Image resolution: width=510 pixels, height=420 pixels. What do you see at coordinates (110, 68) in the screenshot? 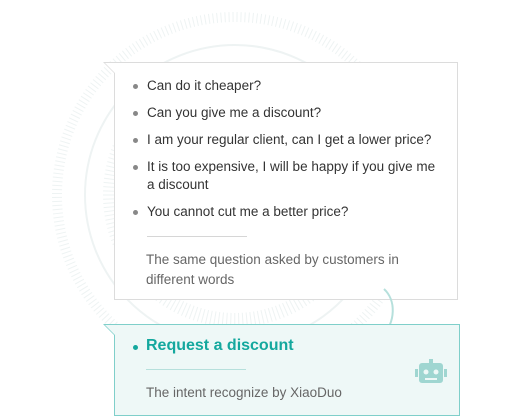
I see `questions-card-tab-inner` at bounding box center [110, 68].